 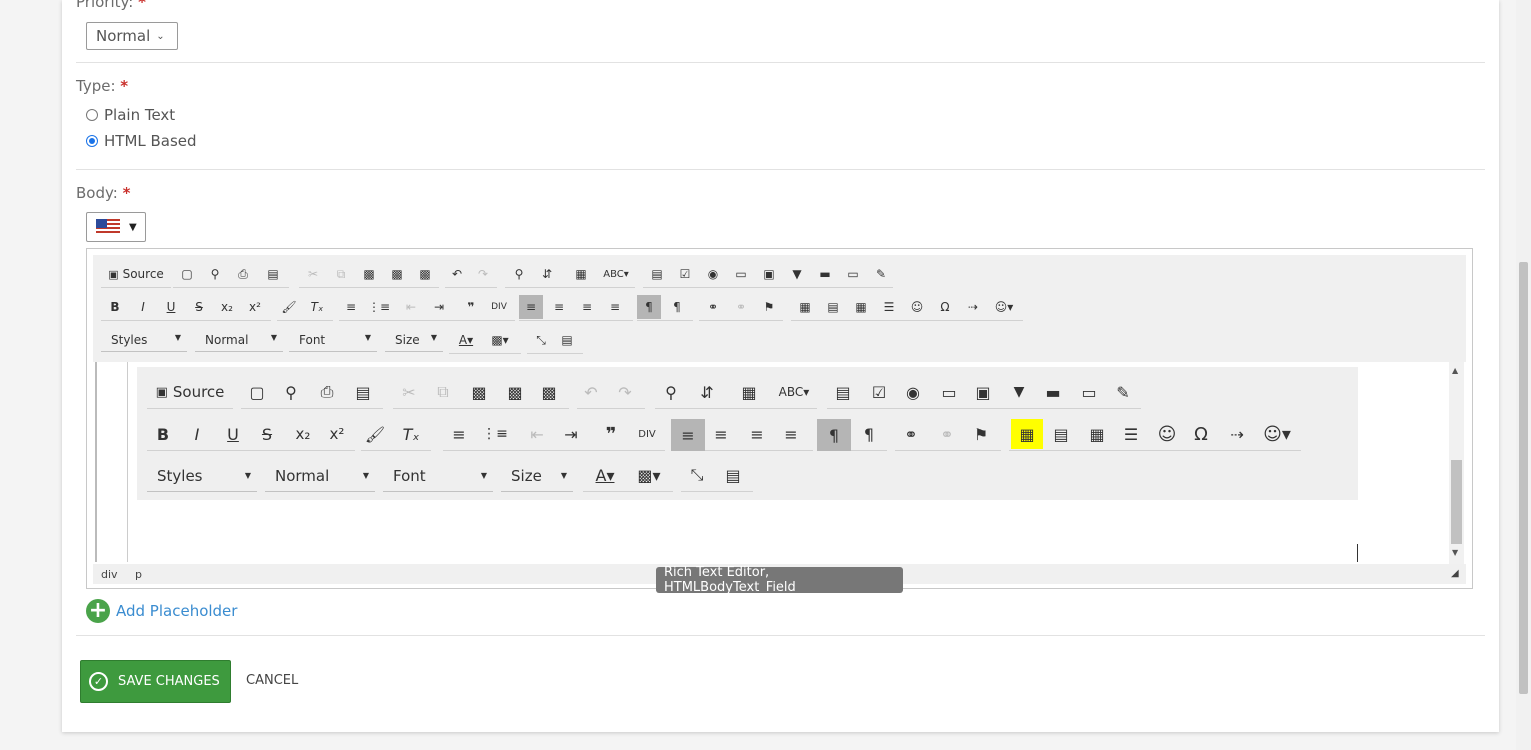 What do you see at coordinates (375, 434) in the screenshot?
I see `copy-format-icon: 🖌` at bounding box center [375, 434].